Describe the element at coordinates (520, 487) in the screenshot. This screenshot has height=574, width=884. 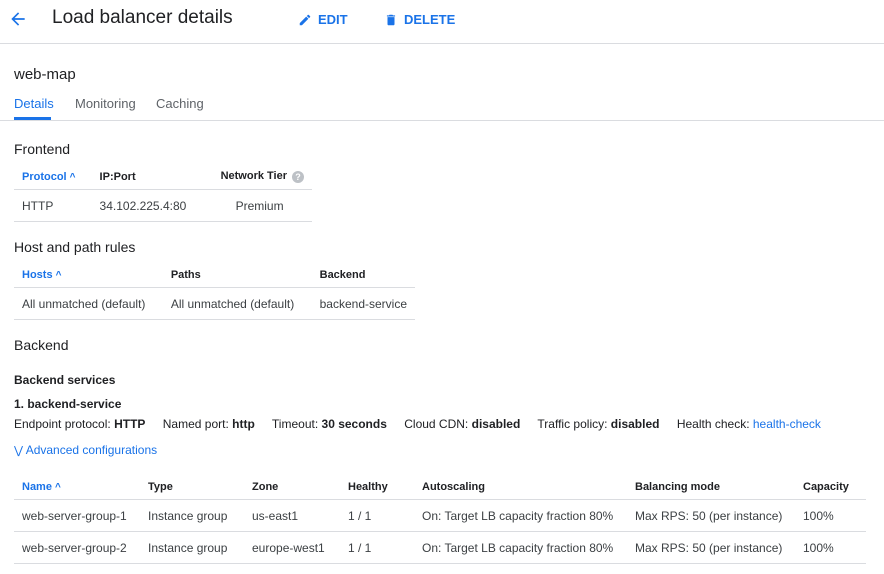
I see `column-header-autoscaling: Autoscaling` at that location.